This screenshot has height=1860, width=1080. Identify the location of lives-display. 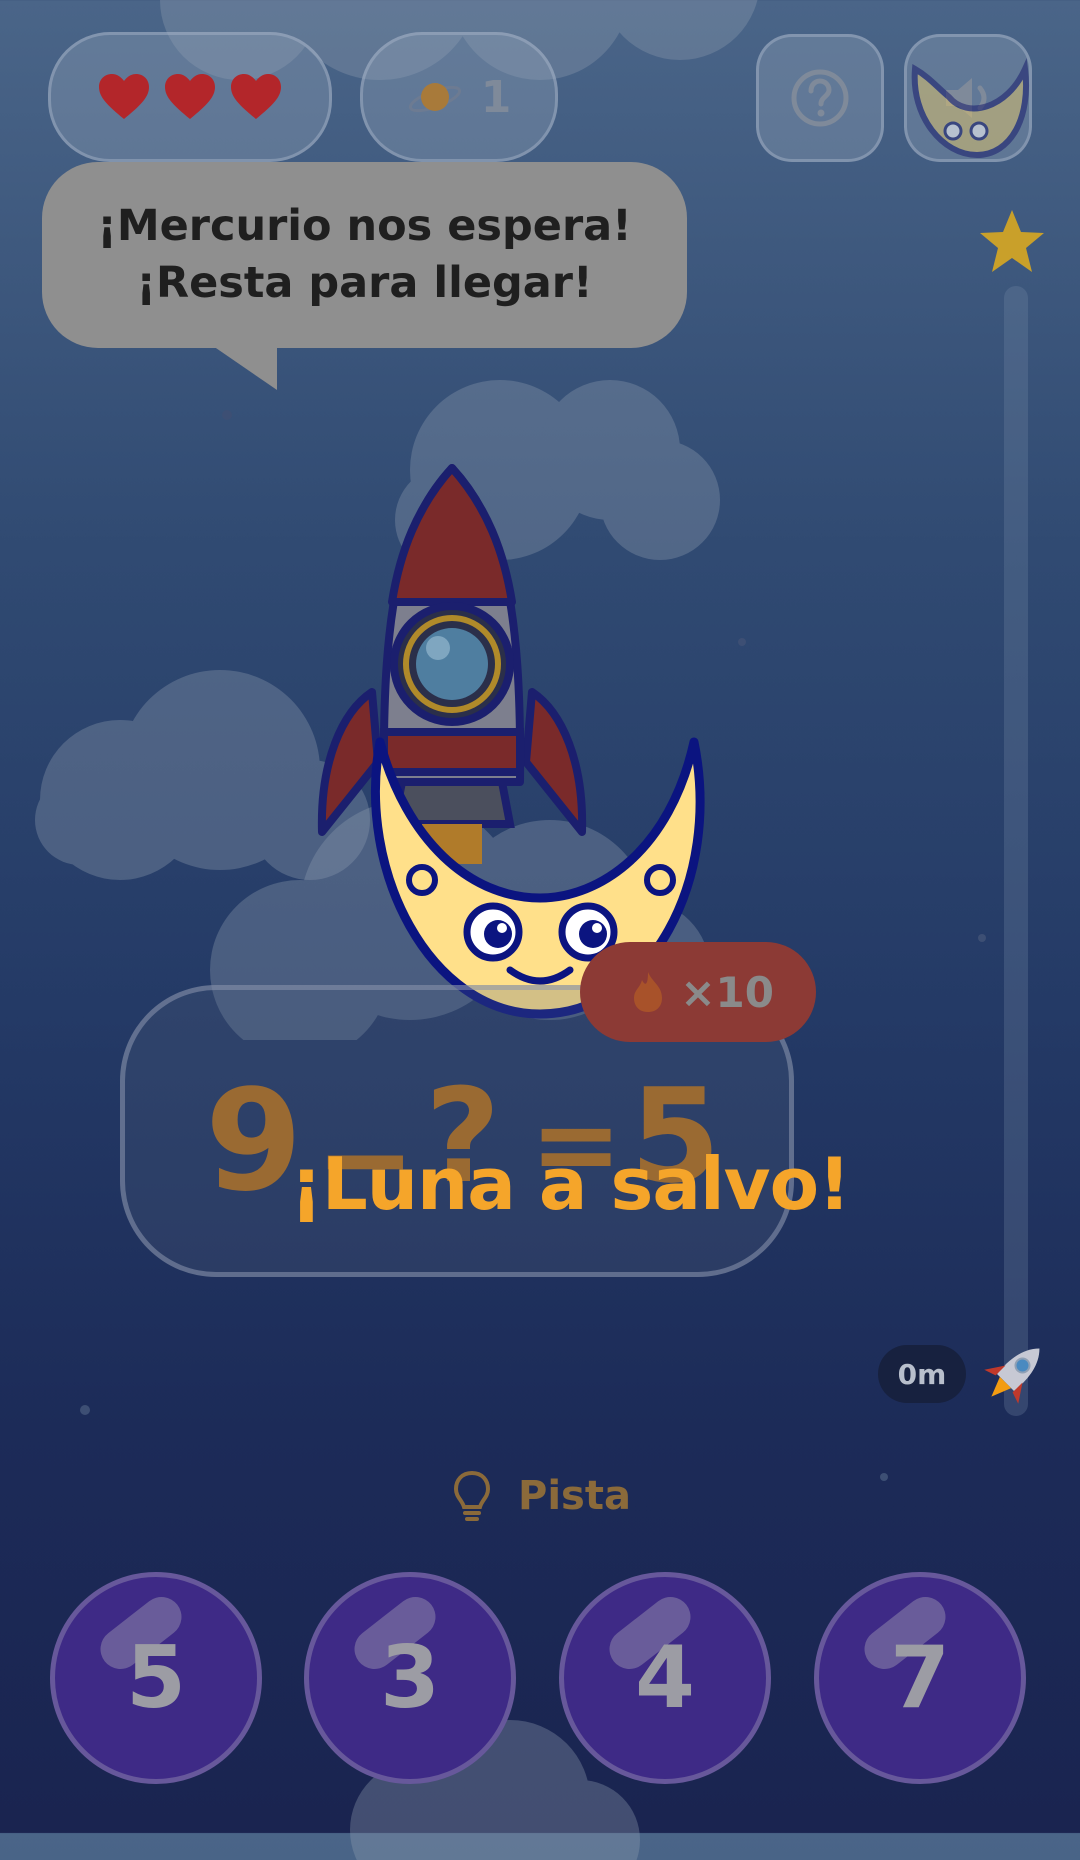
(190, 97).